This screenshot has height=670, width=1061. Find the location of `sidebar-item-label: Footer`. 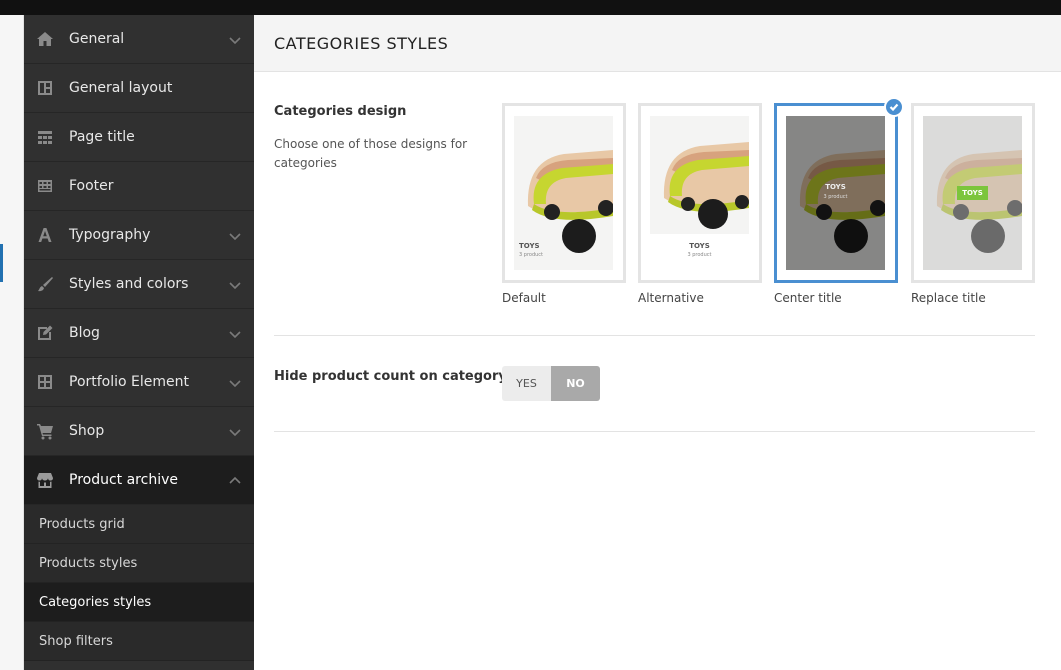

sidebar-item-label: Footer is located at coordinates (91, 186).